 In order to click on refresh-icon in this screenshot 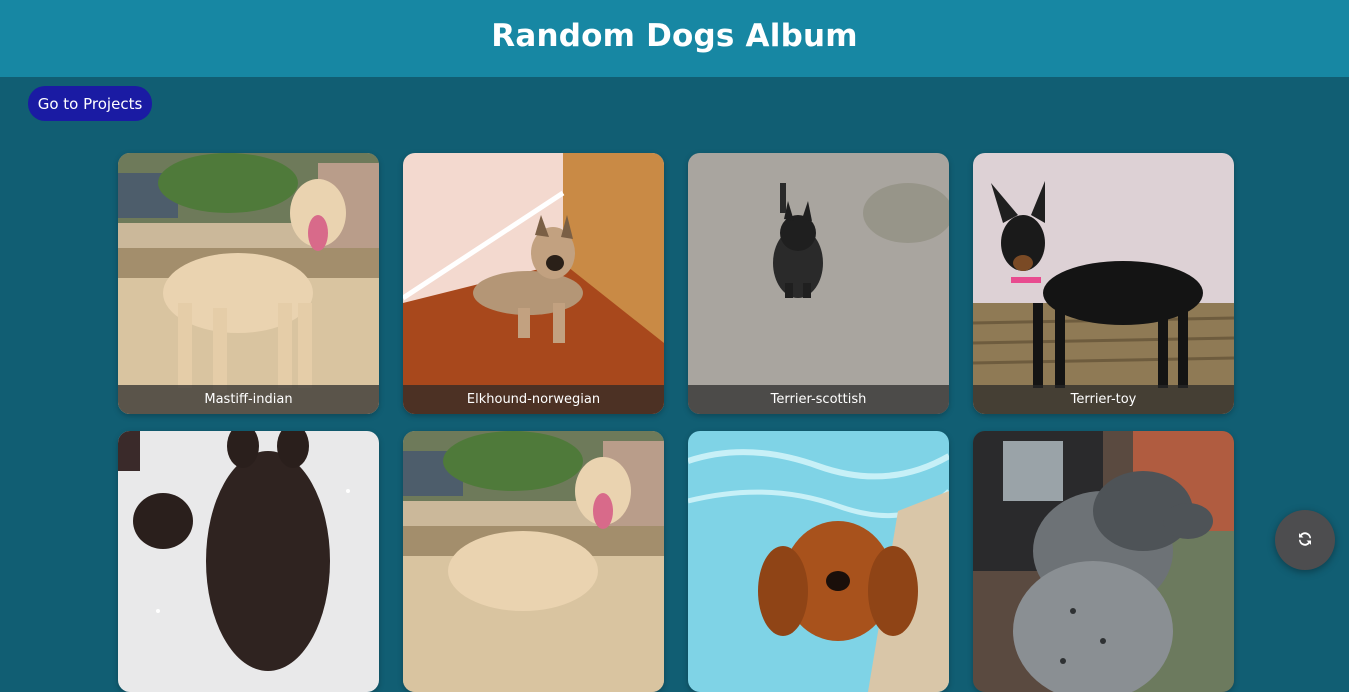, I will do `click(1305, 540)`.